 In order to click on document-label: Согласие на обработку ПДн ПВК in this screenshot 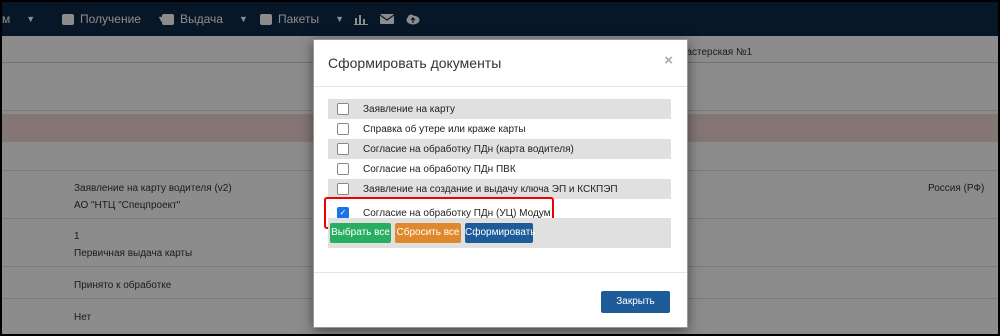, I will do `click(439, 169)`.